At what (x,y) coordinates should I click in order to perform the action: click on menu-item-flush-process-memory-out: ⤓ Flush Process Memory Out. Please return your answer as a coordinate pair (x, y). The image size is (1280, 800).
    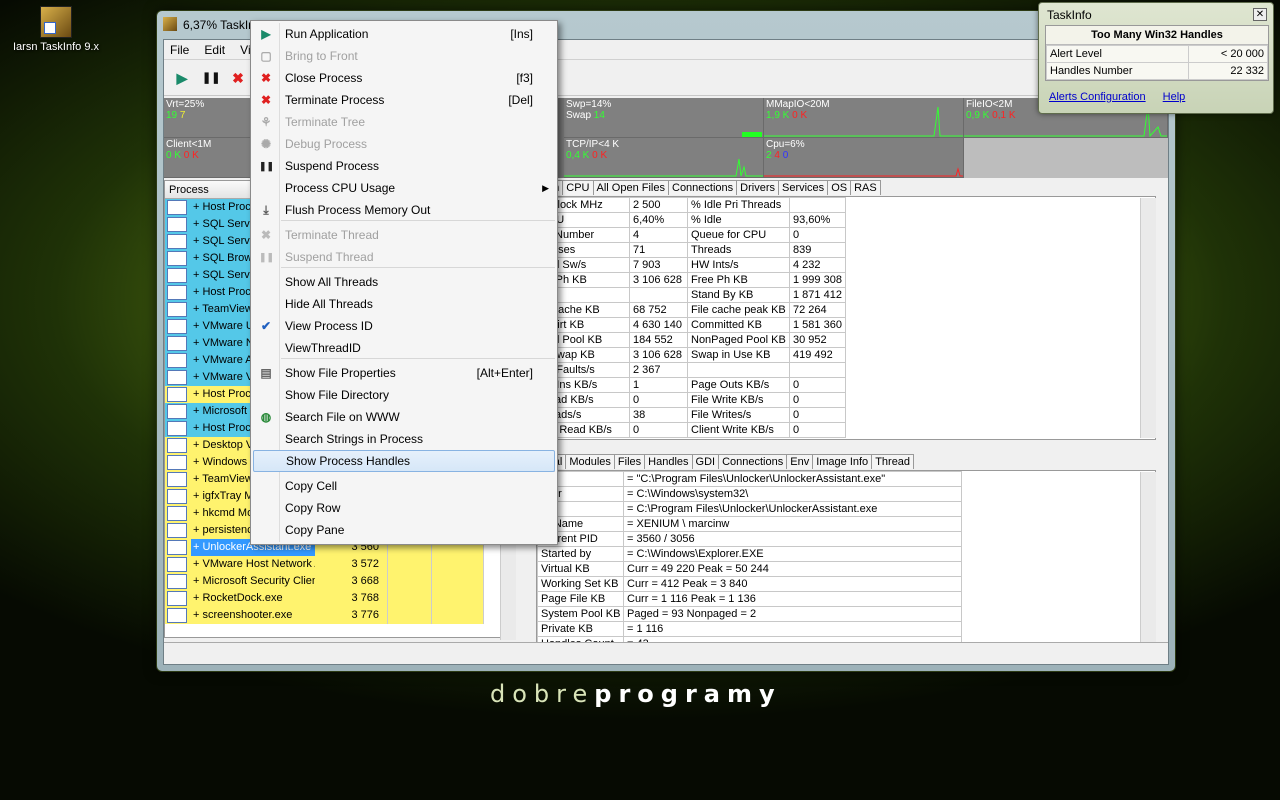
    Looking at the image, I should click on (404, 210).